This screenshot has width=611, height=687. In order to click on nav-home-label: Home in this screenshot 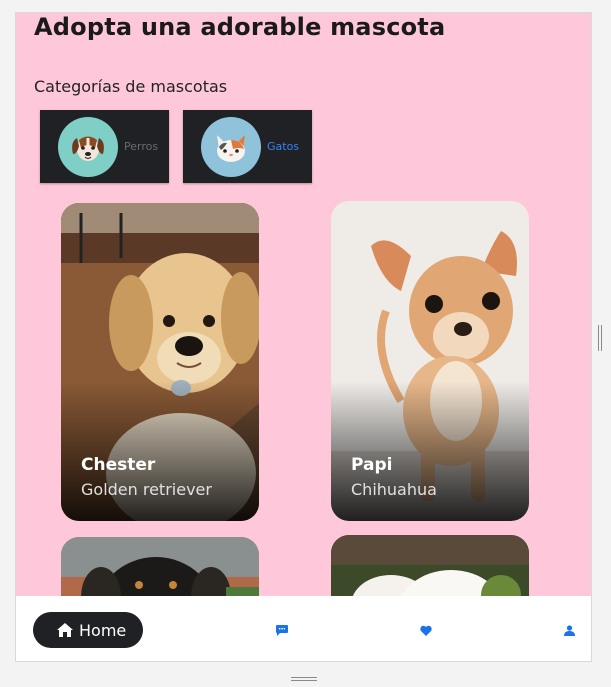, I will do `click(103, 630)`.